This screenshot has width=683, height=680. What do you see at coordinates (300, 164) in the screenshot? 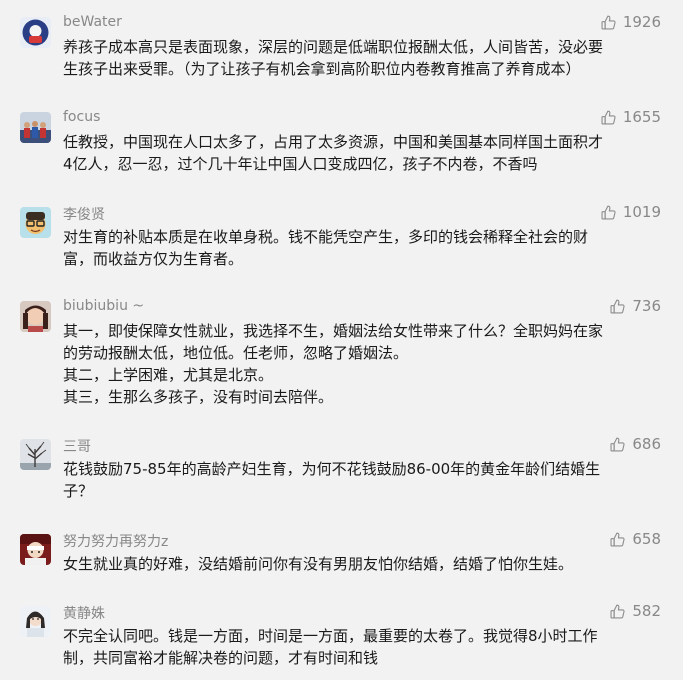
I see `comment-line: 4亿人，忍一忍，过个几十年让中国人口变成四亿，孩子不内卷，不香吗` at bounding box center [300, 164].